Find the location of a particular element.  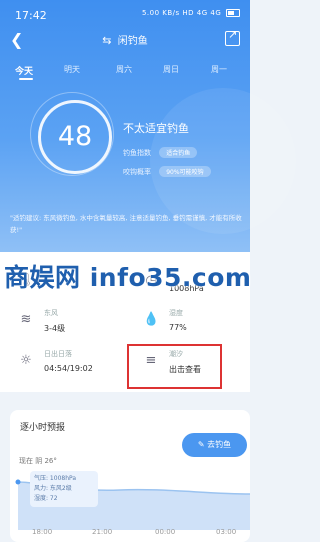

x-tick-label: 21:00 is located at coordinates (102, 532).